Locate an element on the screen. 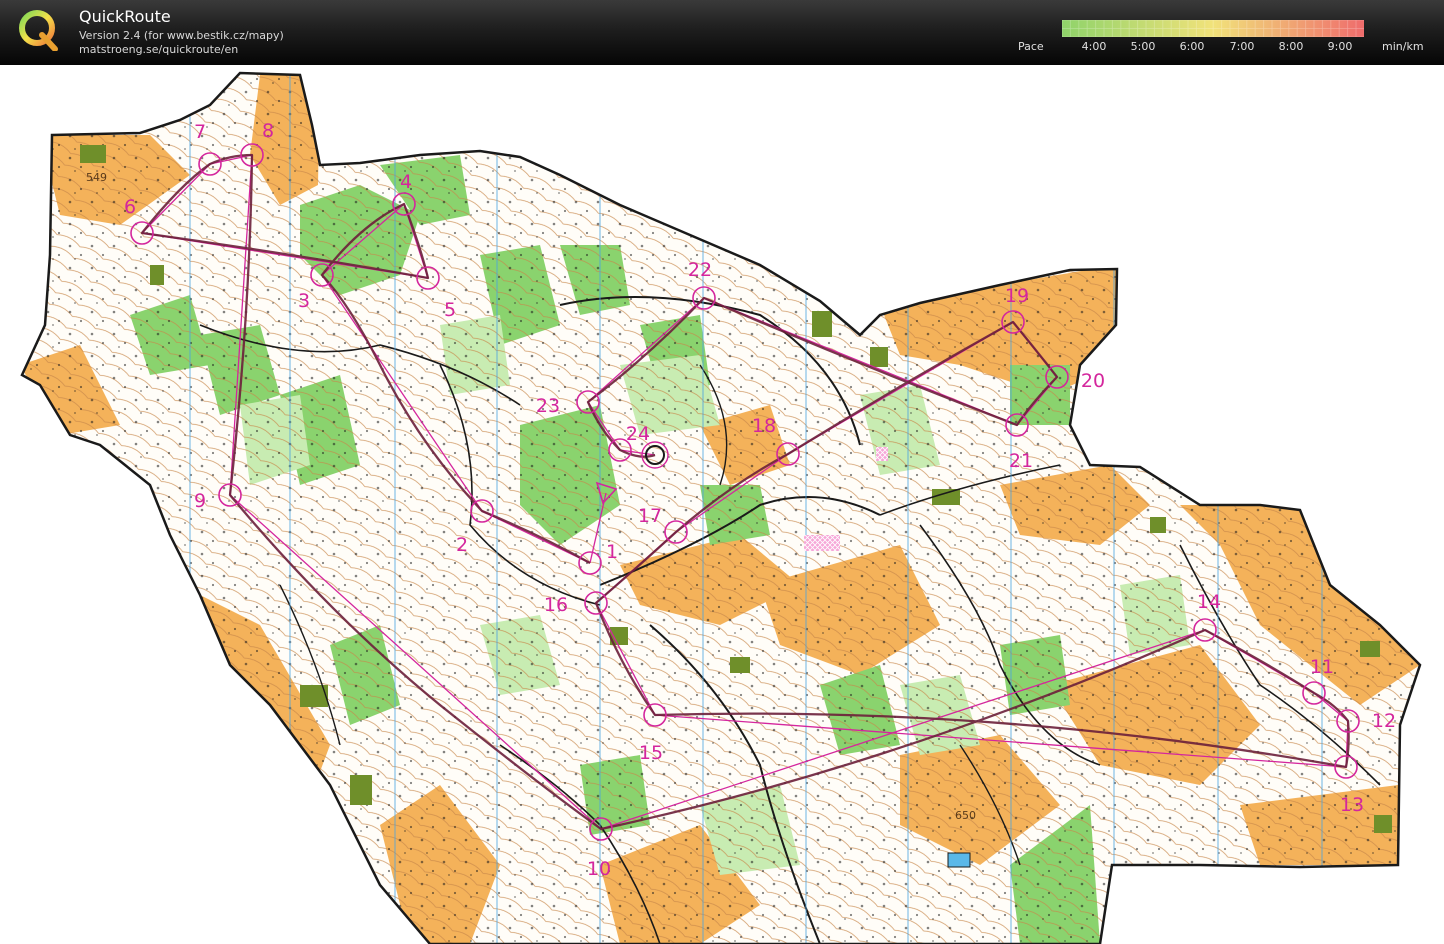 This screenshot has width=1444, height=944. app-version: Version 2.4 (for www.bestik.cz/mapy) is located at coordinates (181, 35).